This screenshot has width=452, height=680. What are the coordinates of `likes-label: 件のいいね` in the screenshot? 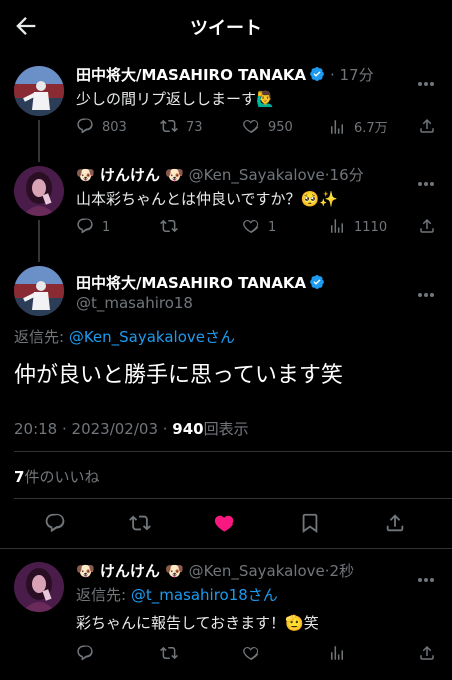 It's located at (62, 477).